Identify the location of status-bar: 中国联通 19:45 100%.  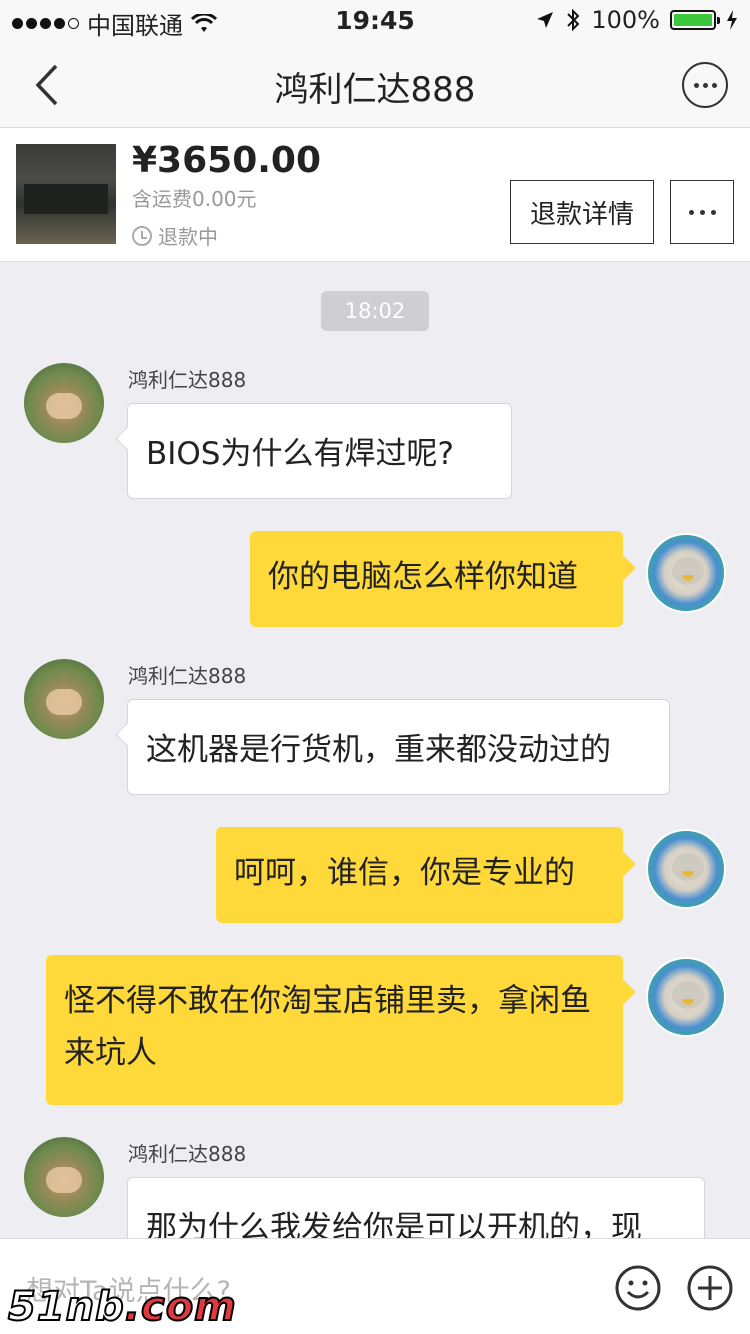
(375, 20).